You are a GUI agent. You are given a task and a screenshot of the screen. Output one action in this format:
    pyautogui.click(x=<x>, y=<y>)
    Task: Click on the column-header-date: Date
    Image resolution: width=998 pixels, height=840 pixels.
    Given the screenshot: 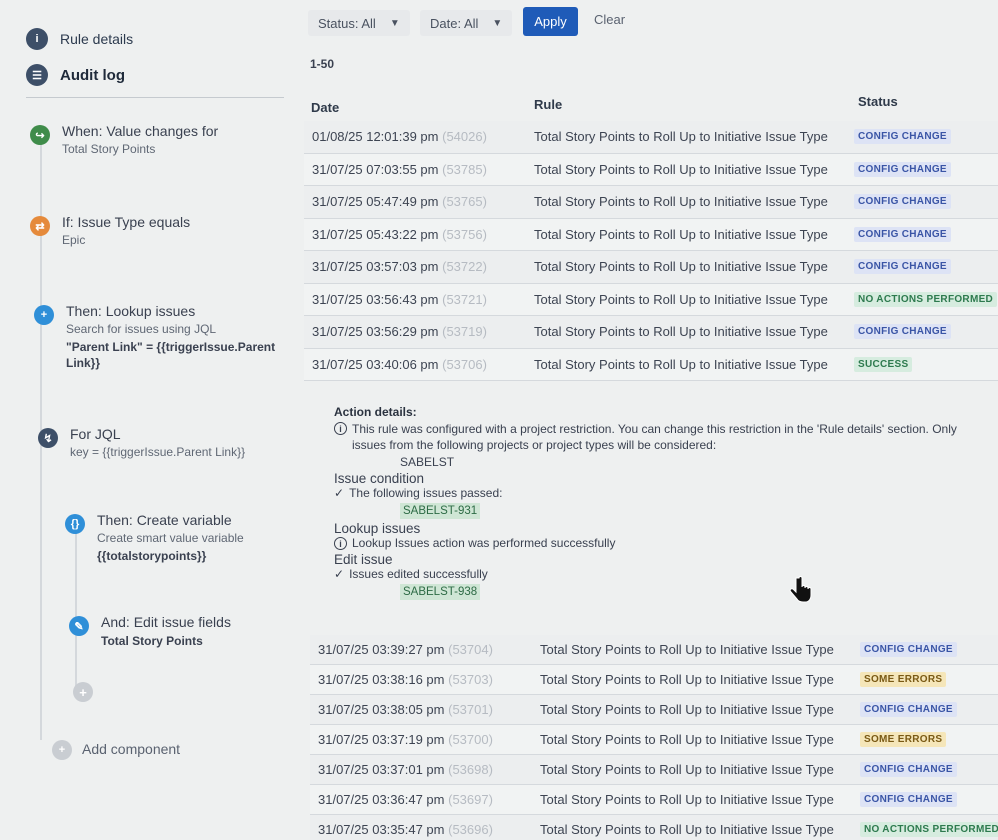 What is the action you would take?
    pyautogui.click(x=325, y=107)
    